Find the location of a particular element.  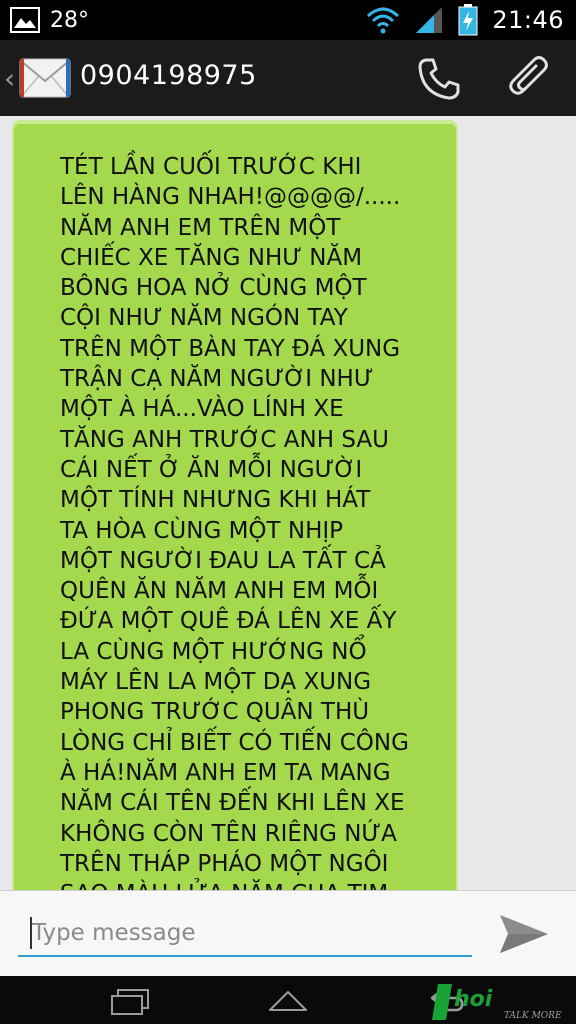

home-icon is located at coordinates (288, 1000).